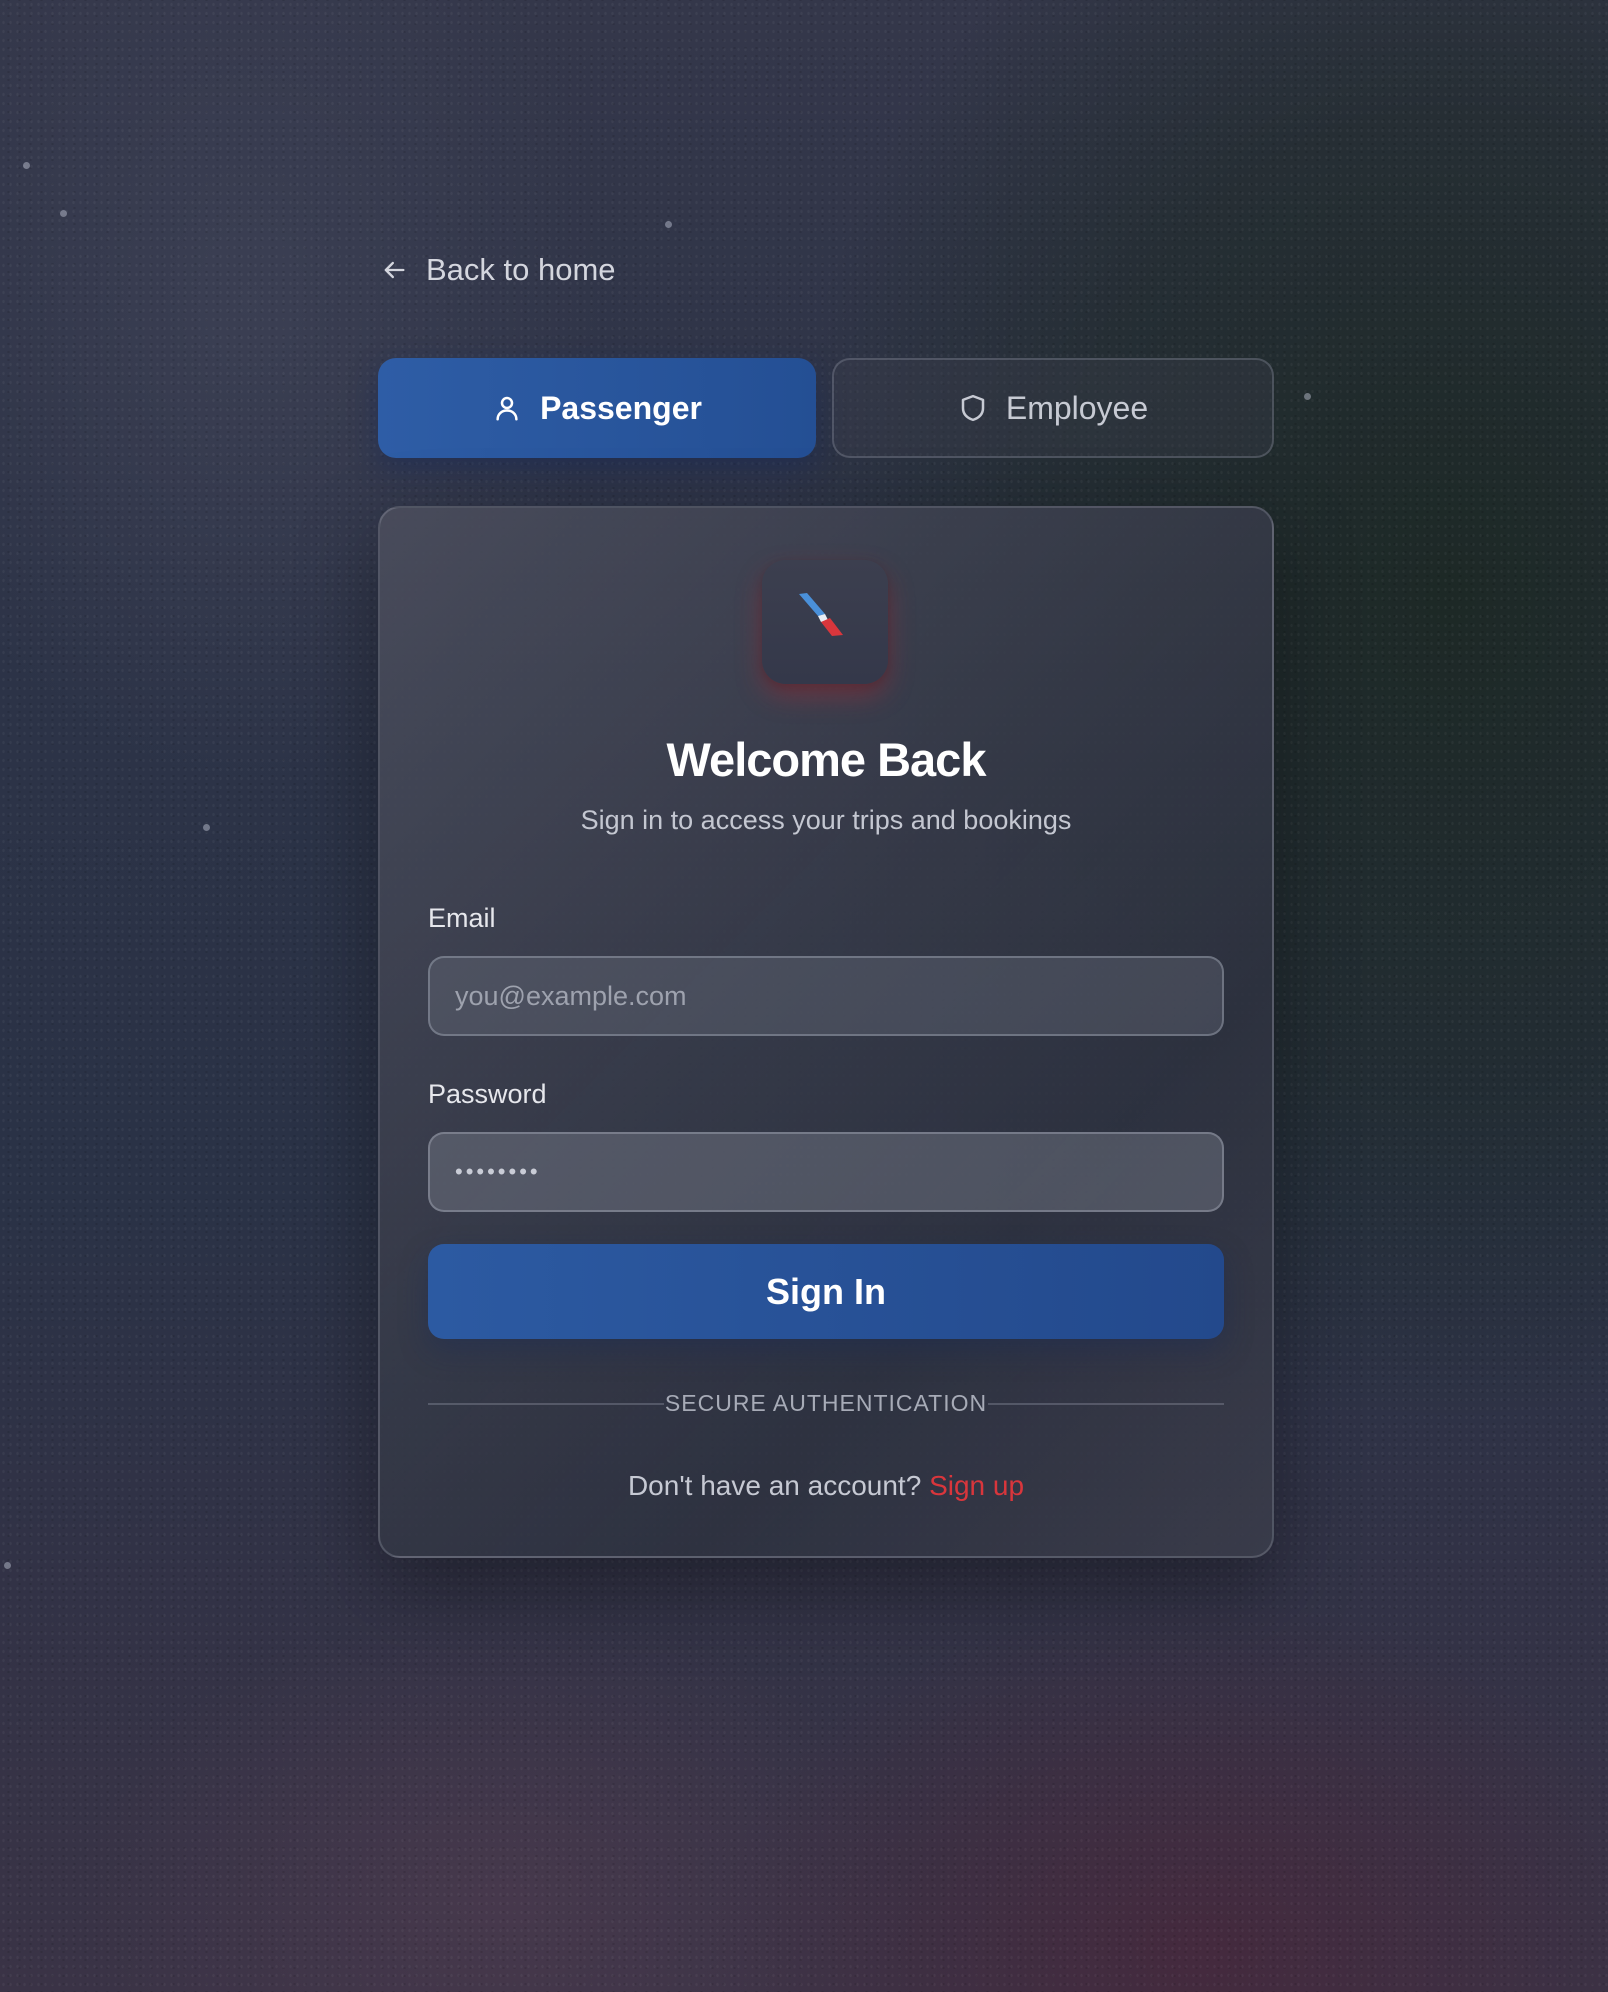  I want to click on back-to-home-label: Back to home, so click(521, 269).